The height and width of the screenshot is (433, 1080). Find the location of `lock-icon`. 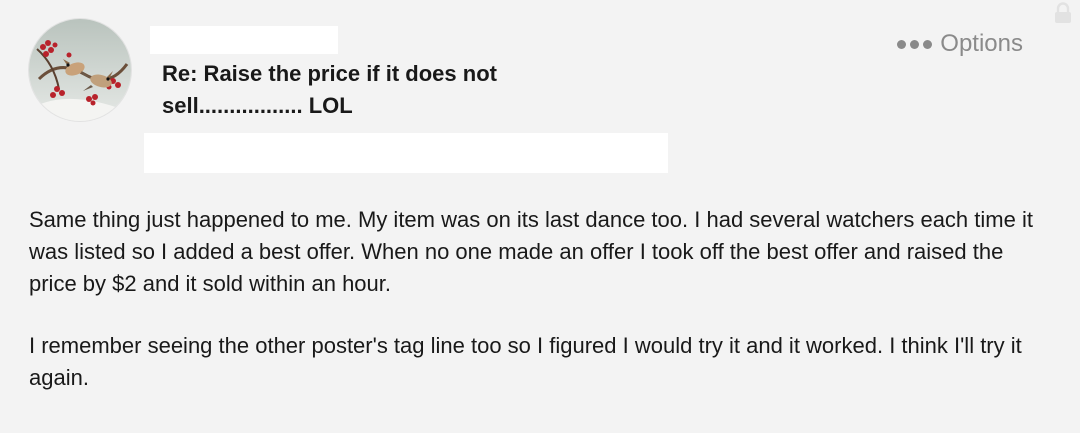

lock-icon is located at coordinates (1063, 12).